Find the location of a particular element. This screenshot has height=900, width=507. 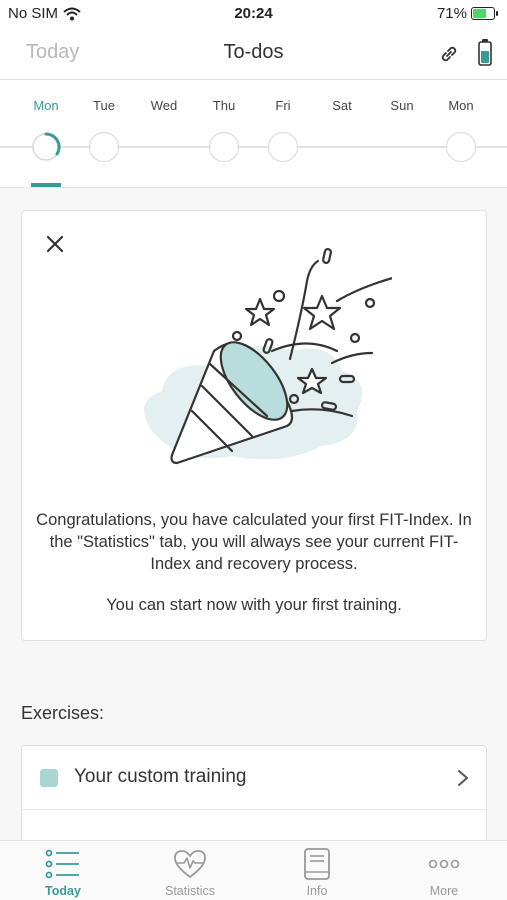

status-right: 71% is located at coordinates (467, 13).